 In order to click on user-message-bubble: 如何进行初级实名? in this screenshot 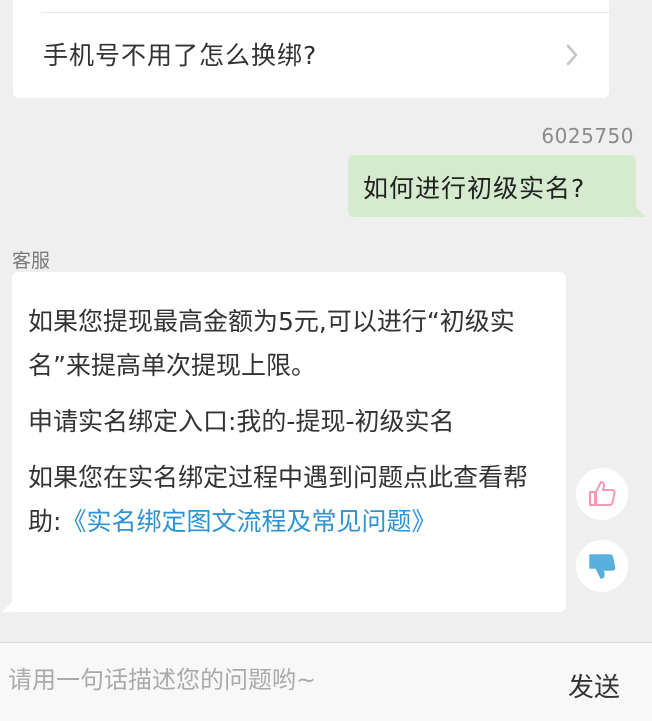, I will do `click(497, 186)`.